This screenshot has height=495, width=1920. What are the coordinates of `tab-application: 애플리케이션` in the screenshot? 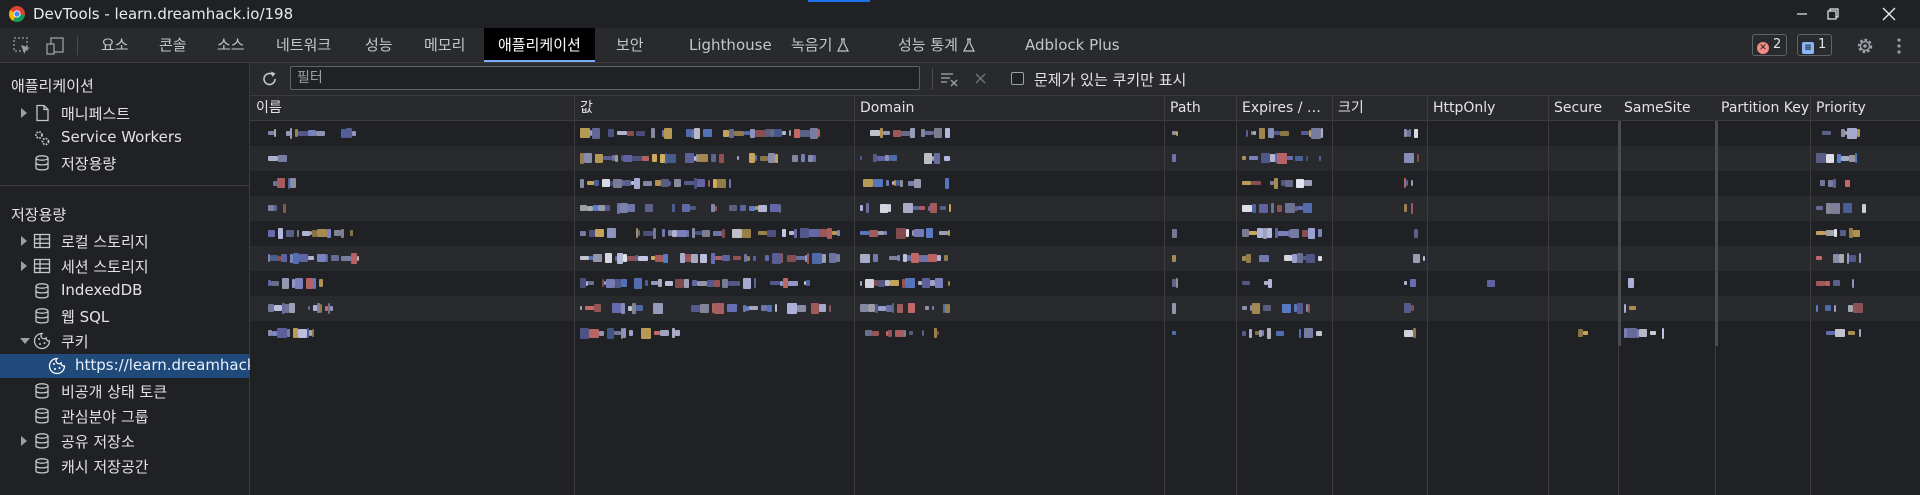 It's located at (539, 45).